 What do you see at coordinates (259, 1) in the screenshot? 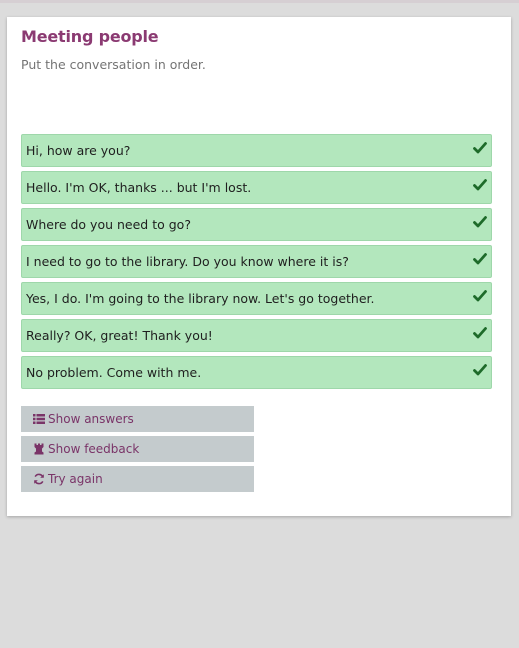
I see `top-strip` at bounding box center [259, 1].